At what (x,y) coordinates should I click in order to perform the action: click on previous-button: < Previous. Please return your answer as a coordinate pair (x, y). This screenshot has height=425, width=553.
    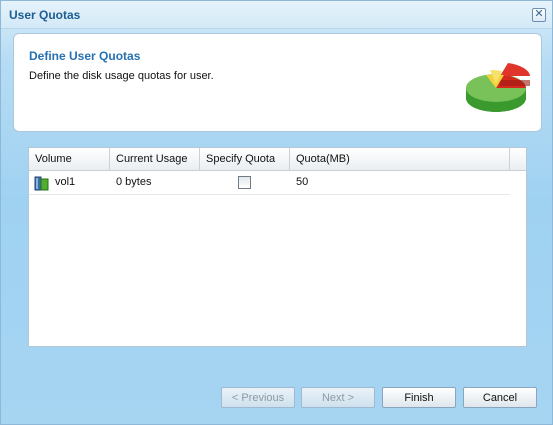
    Looking at the image, I should click on (258, 397).